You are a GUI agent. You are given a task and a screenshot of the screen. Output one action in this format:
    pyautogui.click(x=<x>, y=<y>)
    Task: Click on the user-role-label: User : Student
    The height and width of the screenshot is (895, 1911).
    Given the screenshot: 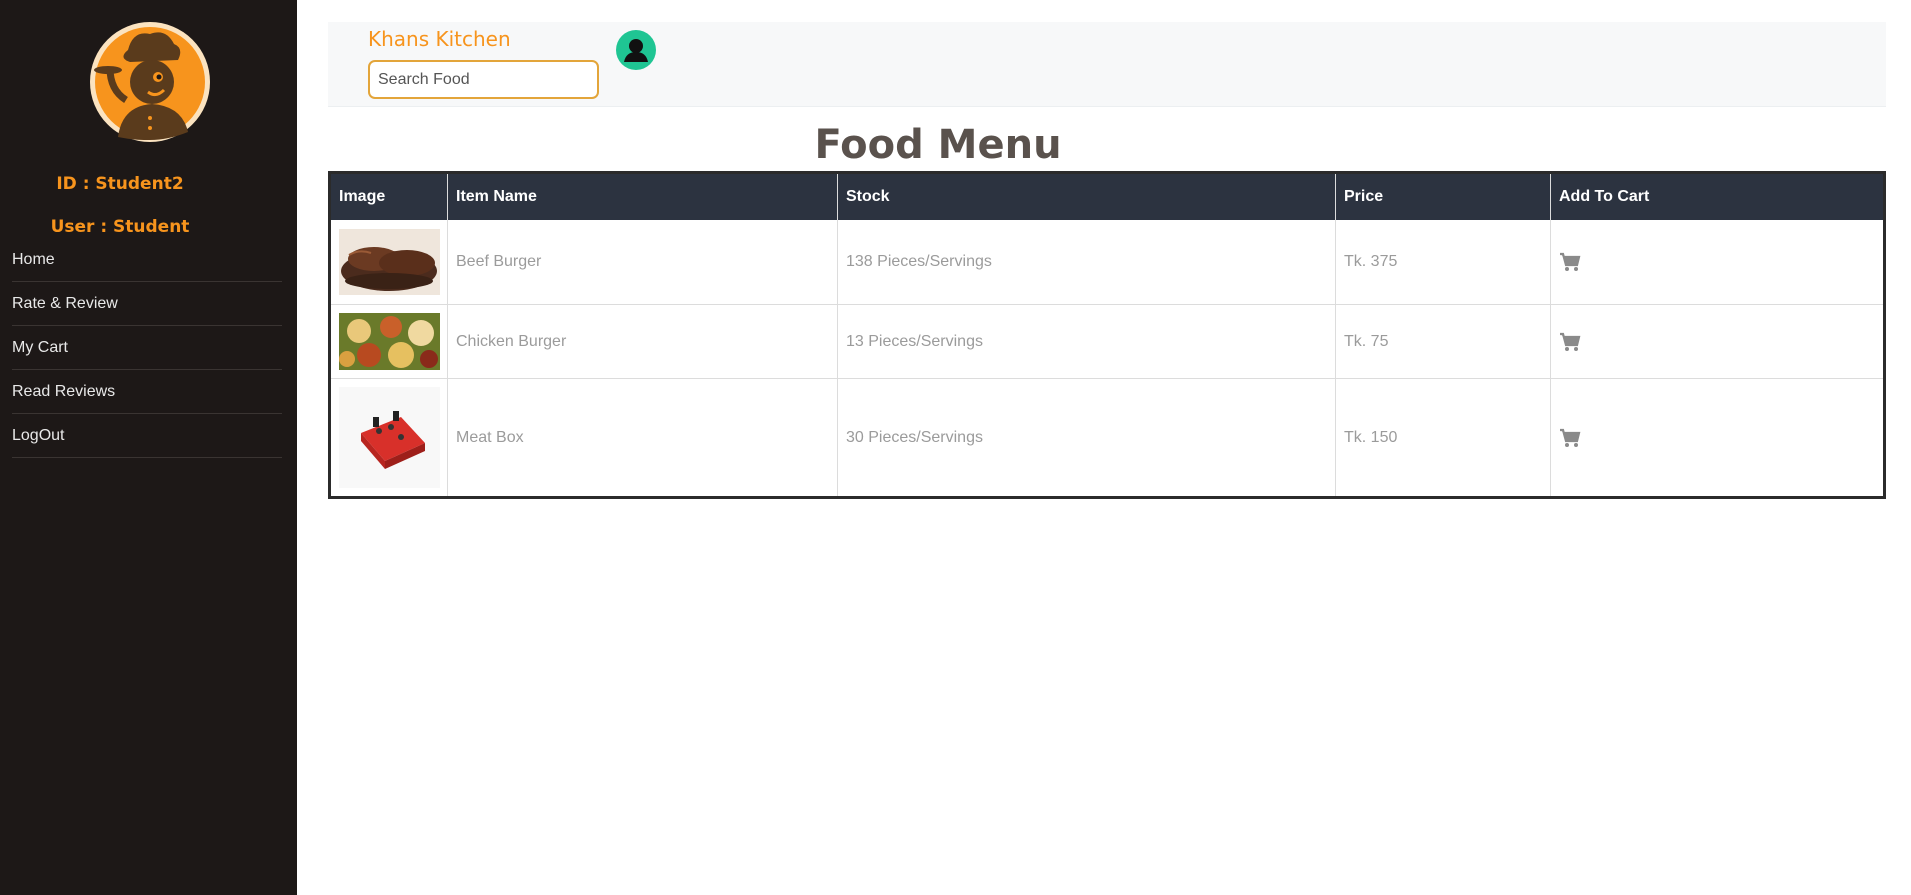 What is the action you would take?
    pyautogui.click(x=120, y=227)
    